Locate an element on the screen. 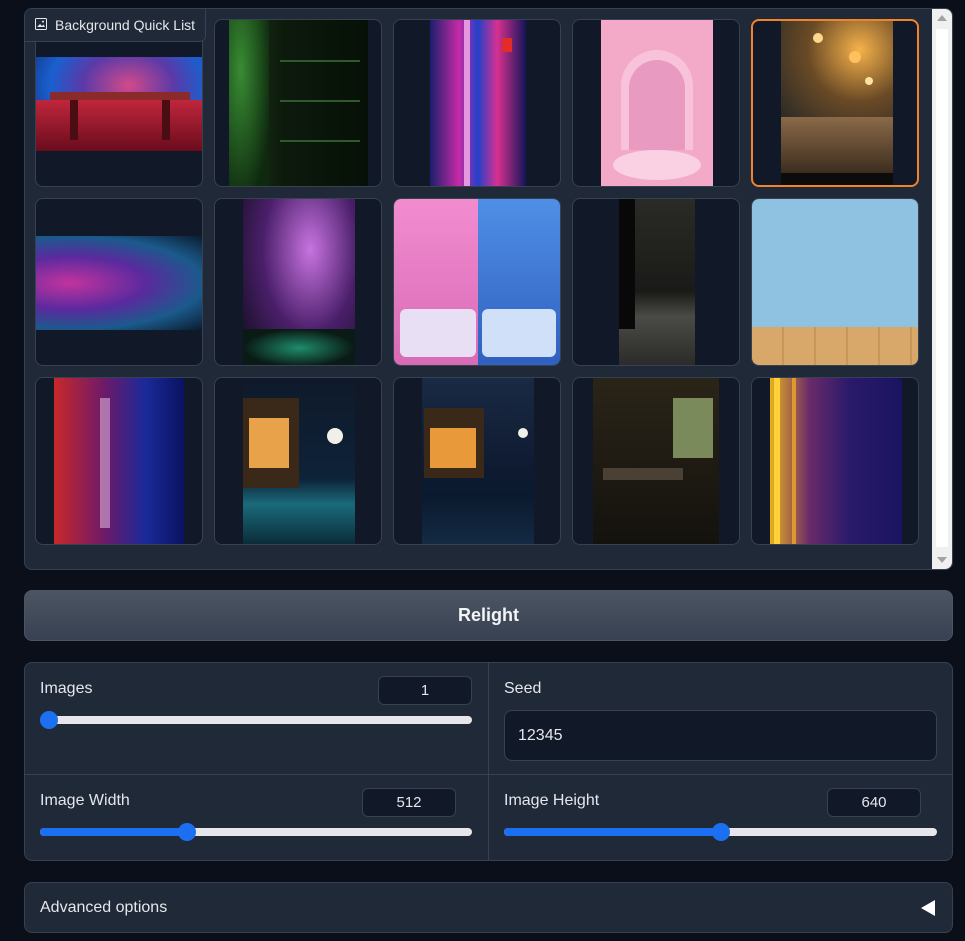  thumbnail-villa-pool-moon is located at coordinates (298, 461).